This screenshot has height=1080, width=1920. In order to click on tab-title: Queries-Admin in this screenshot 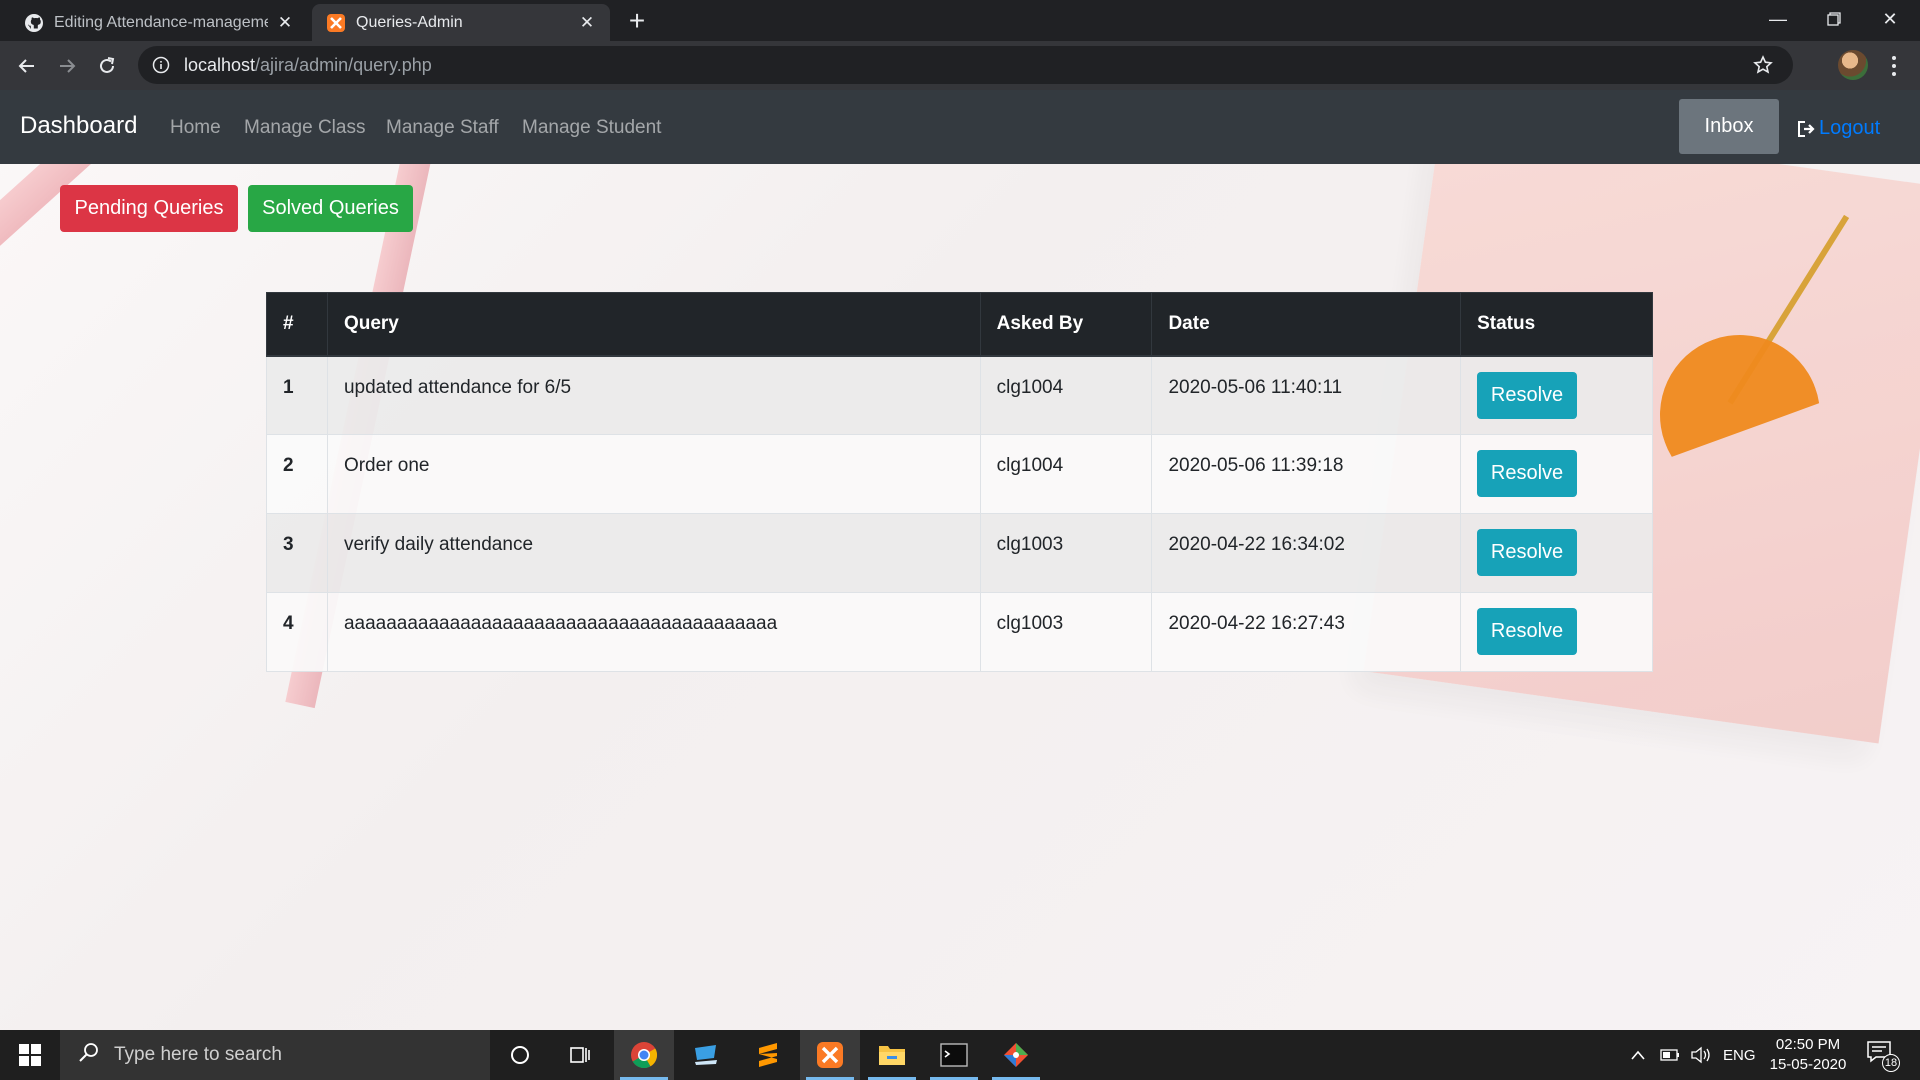, I will do `click(409, 22)`.